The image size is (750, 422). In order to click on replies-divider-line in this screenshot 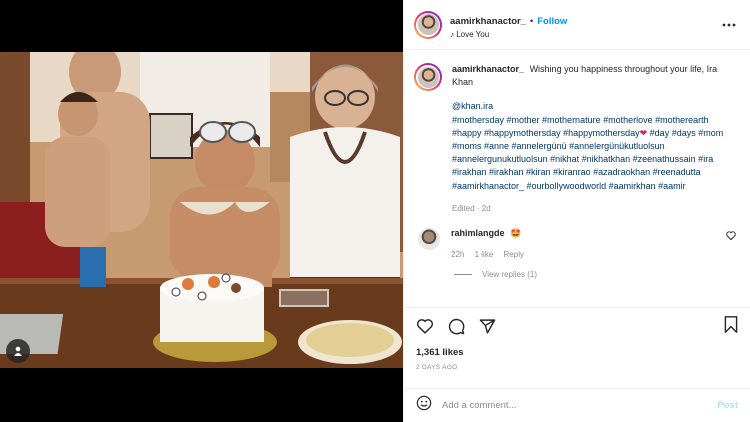, I will do `click(463, 275)`.